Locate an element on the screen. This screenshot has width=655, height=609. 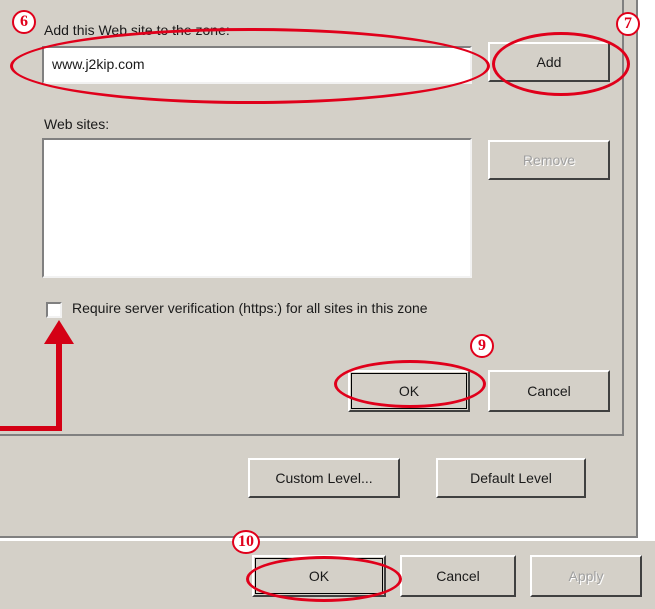
step-7-badge: 7 is located at coordinates (628, 24).